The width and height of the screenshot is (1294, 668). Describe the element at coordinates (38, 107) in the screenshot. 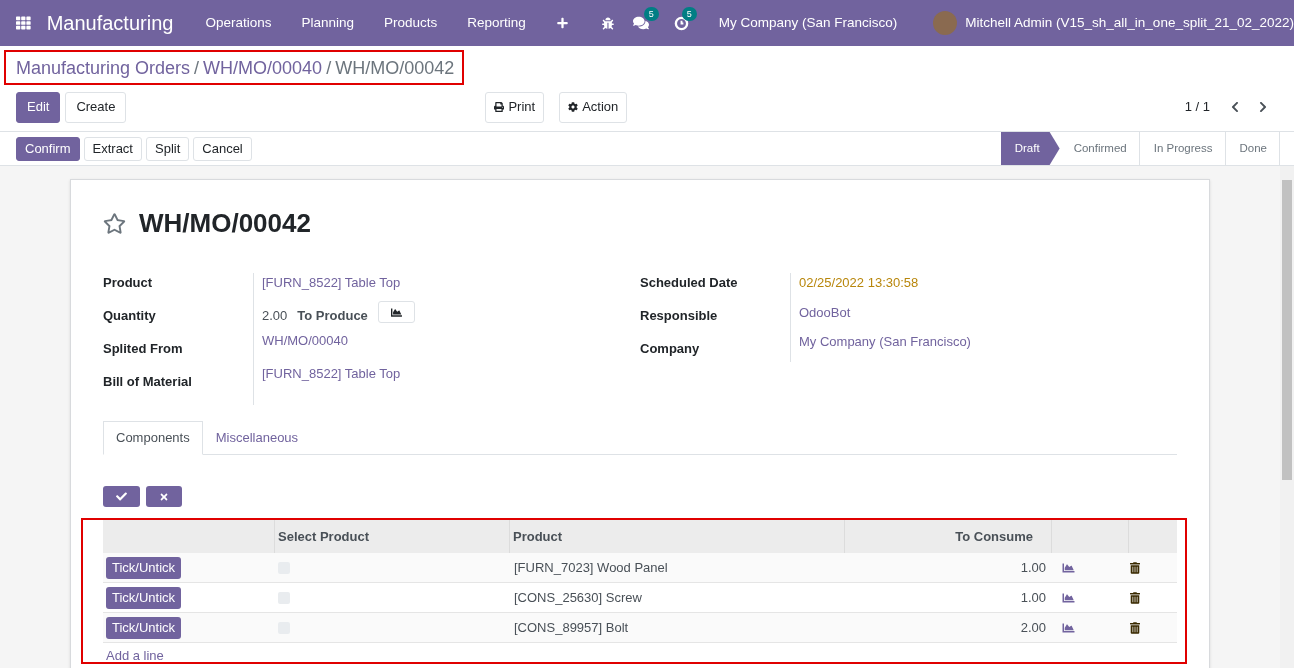

I see `edit-button: Edit` at that location.